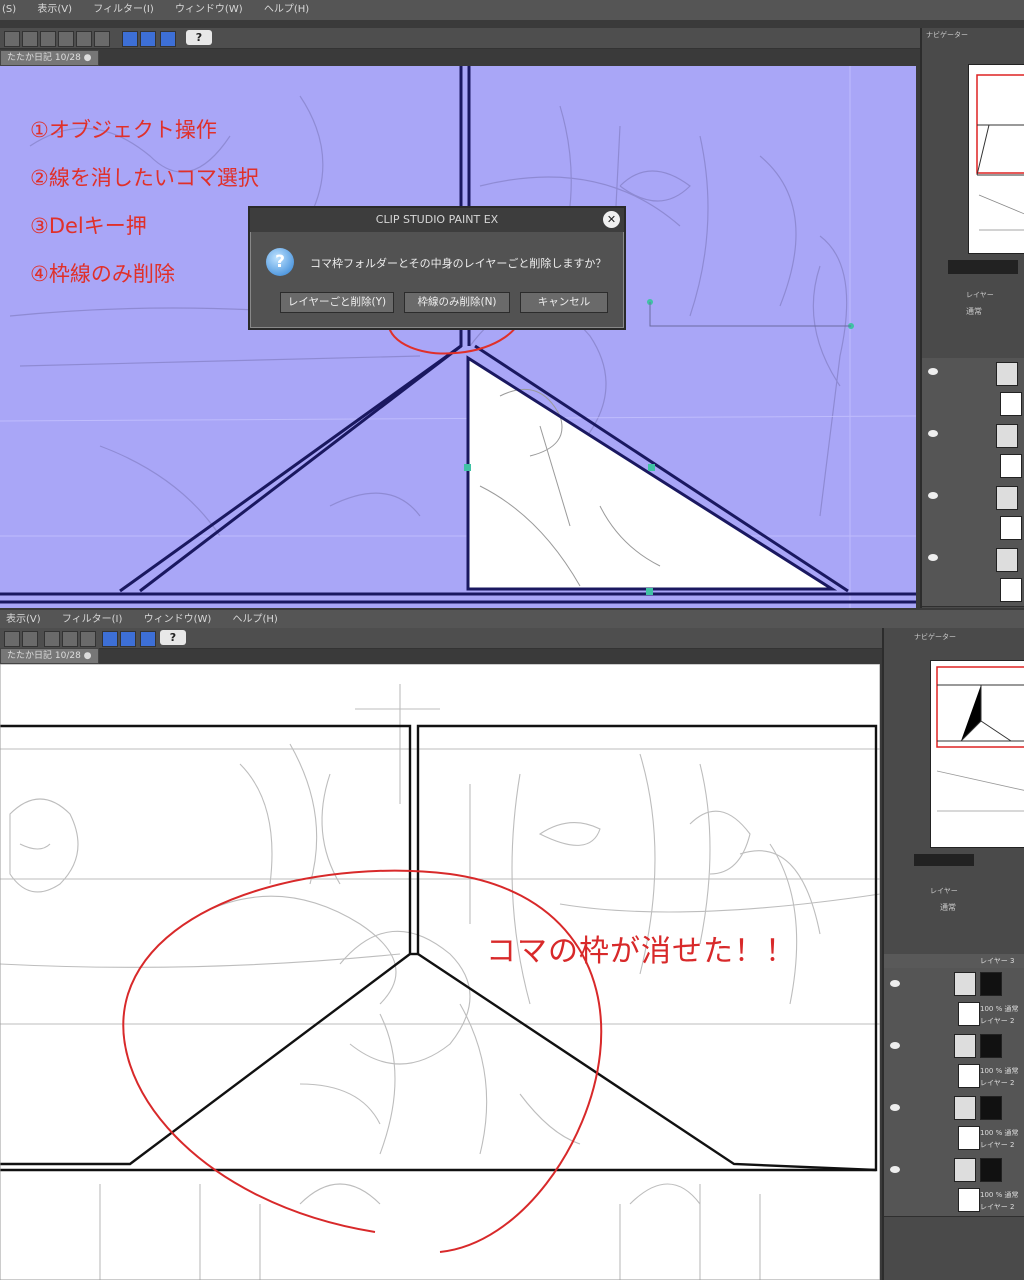 This screenshot has width=1024, height=1280. What do you see at coordinates (144, 178) in the screenshot?
I see `annotation-step-2: ②線を消したいコマ選択` at bounding box center [144, 178].